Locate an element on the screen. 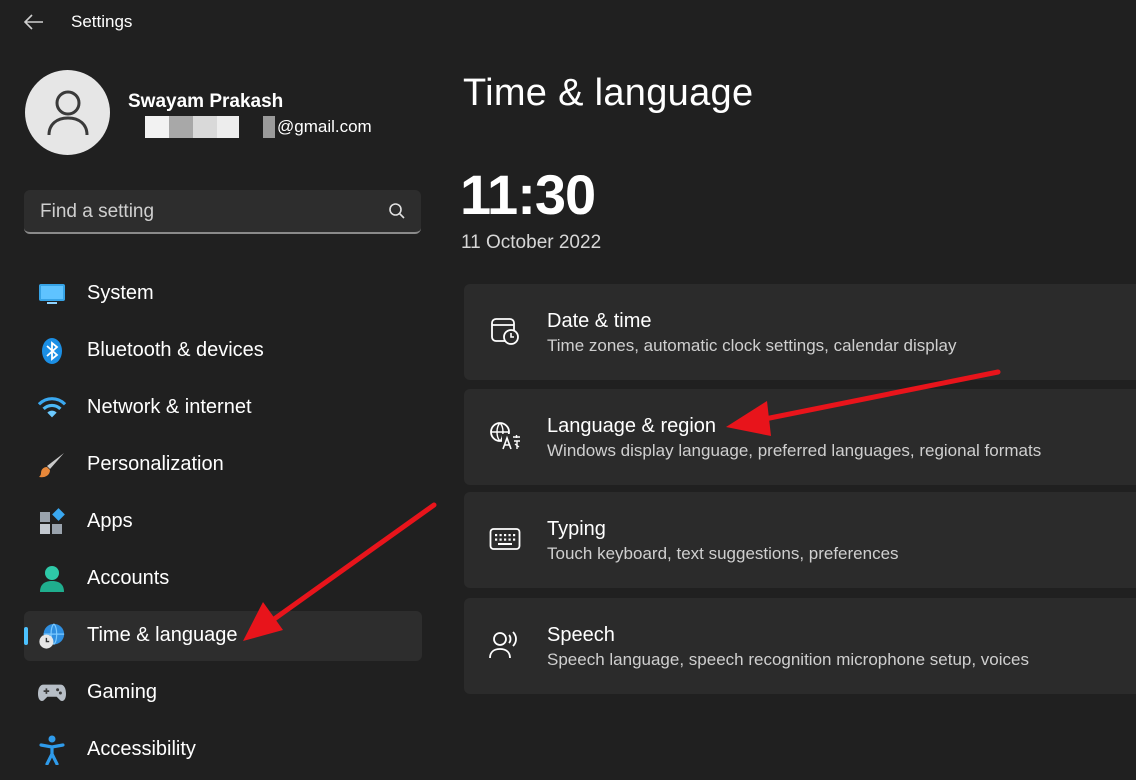  sidebar-item-label: Apps is located at coordinates (110, 521).